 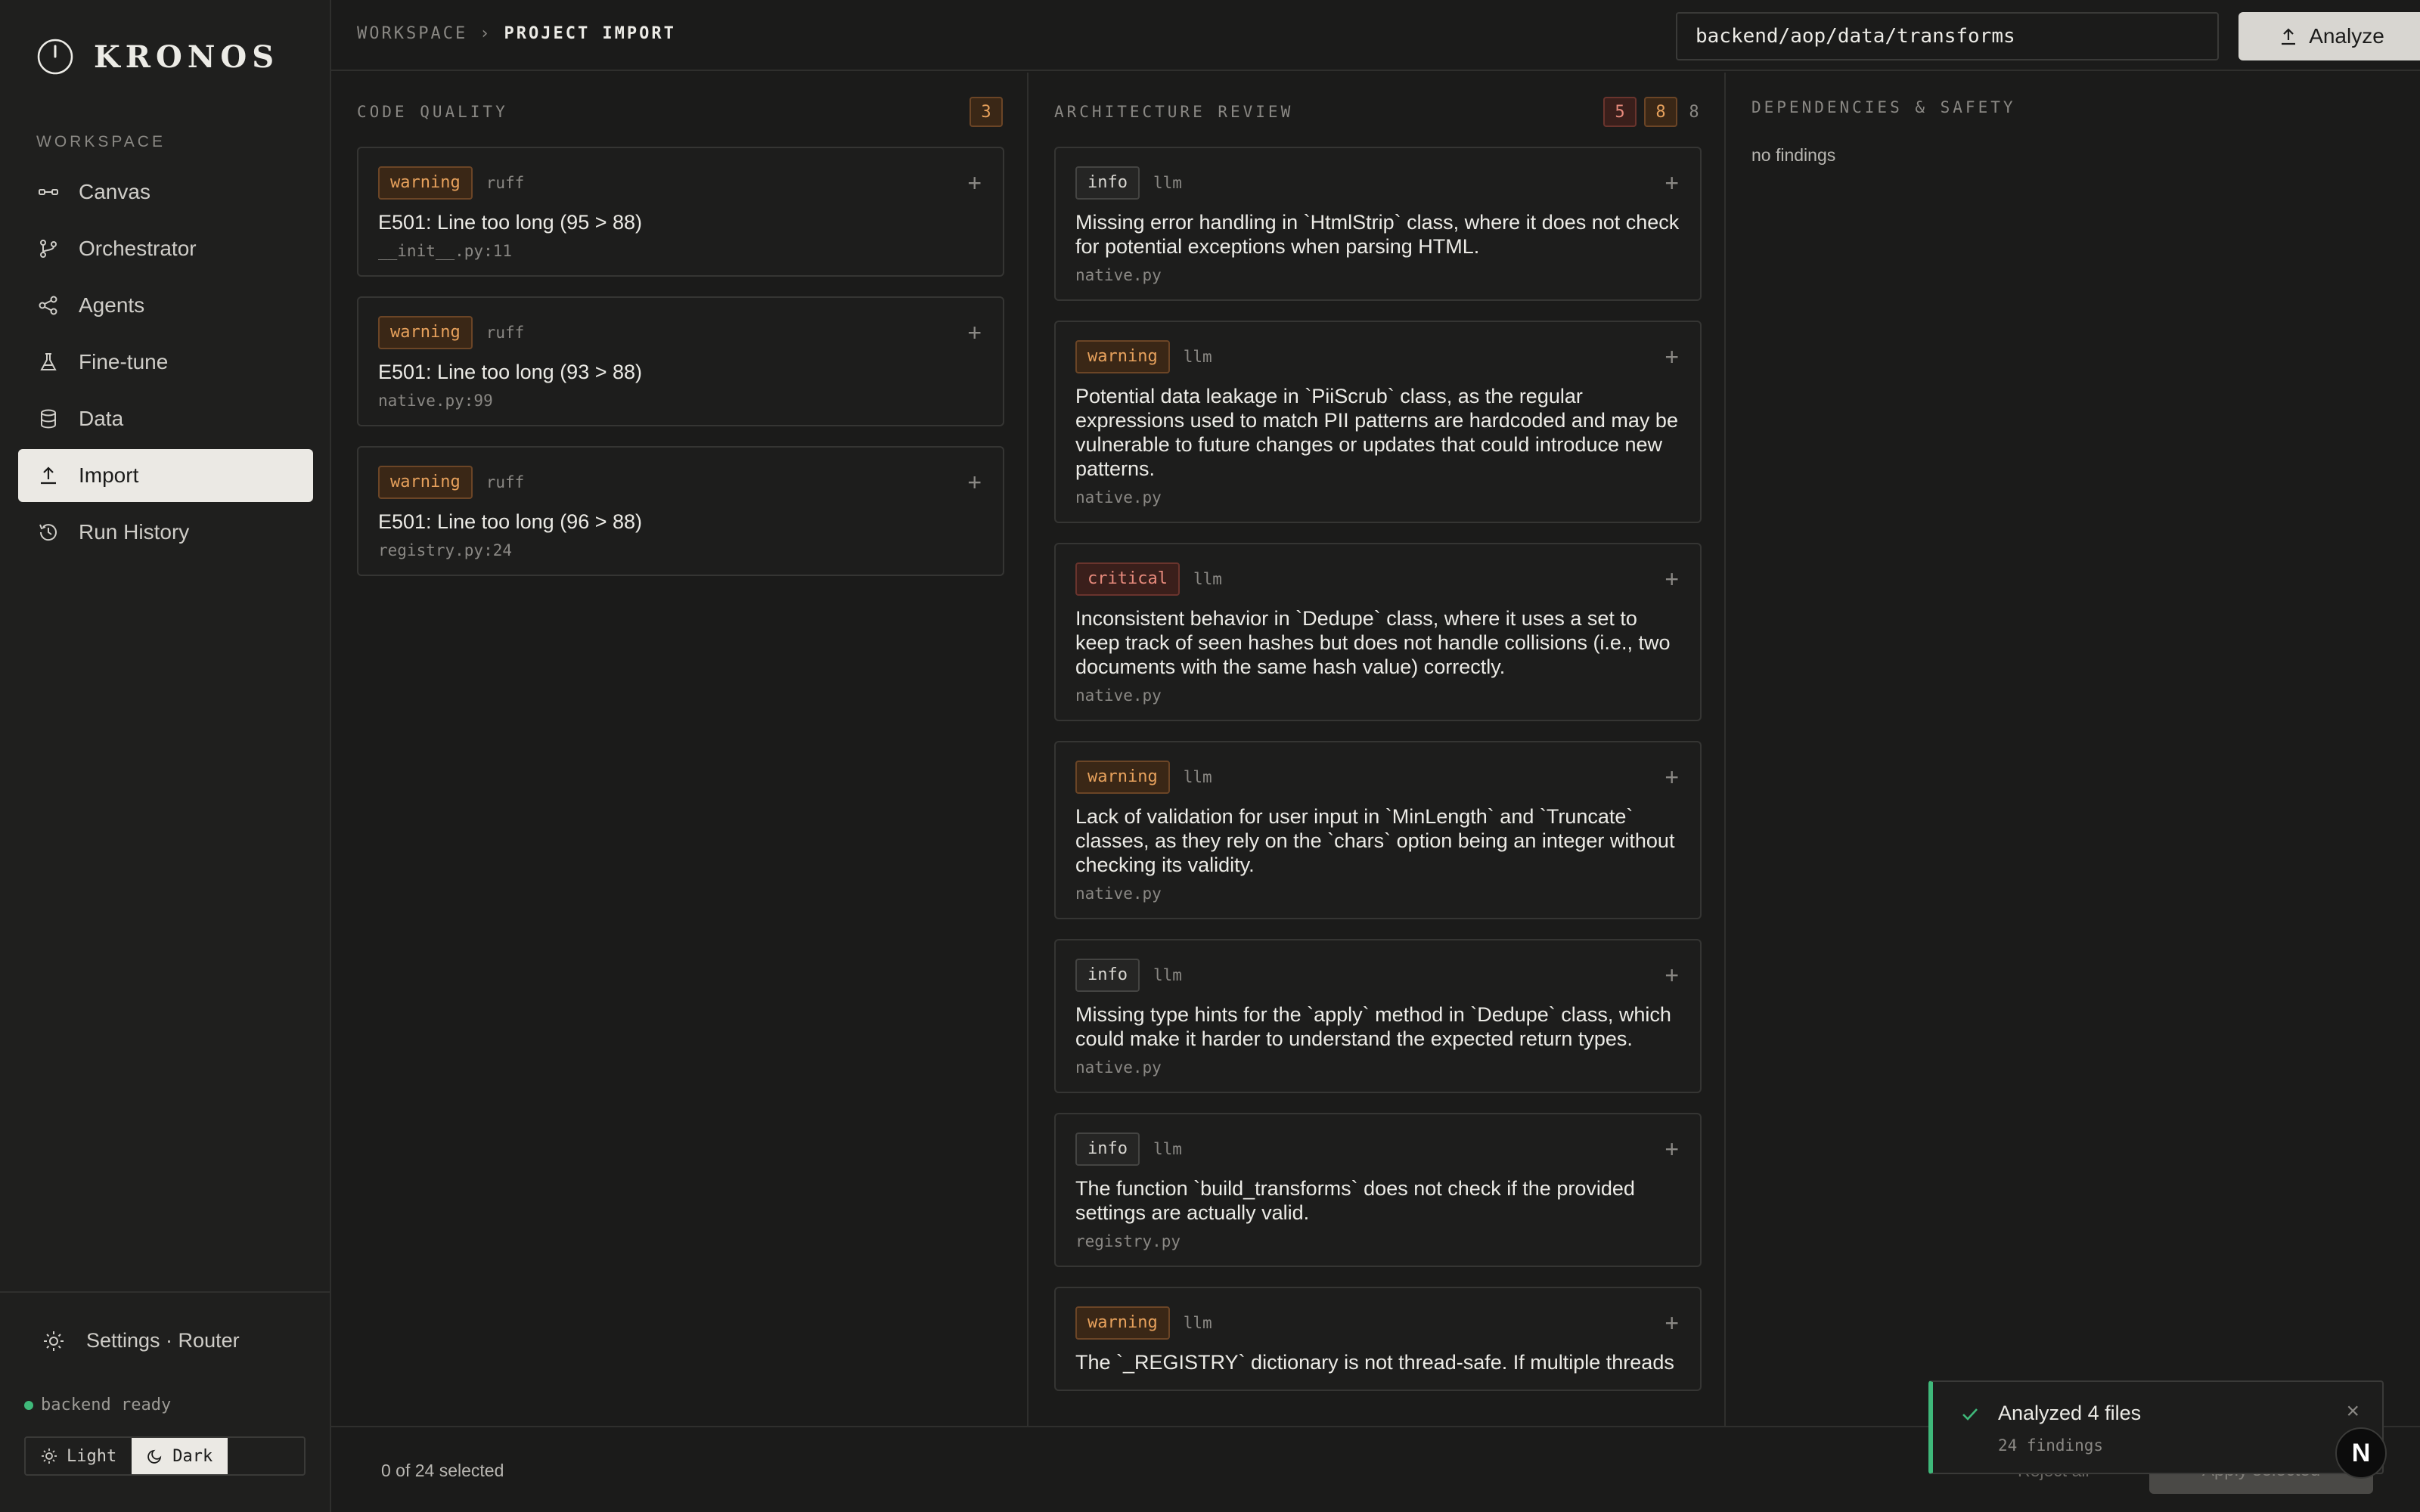 I want to click on database-icon, so click(x=48, y=419).